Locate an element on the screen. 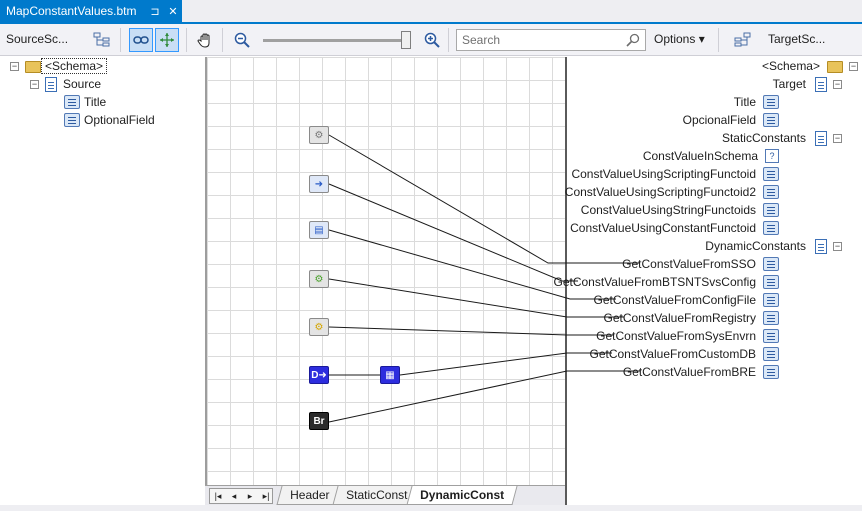 The width and height of the screenshot is (862, 511). target-tree-row: Target − is located at coordinates (806, 84).